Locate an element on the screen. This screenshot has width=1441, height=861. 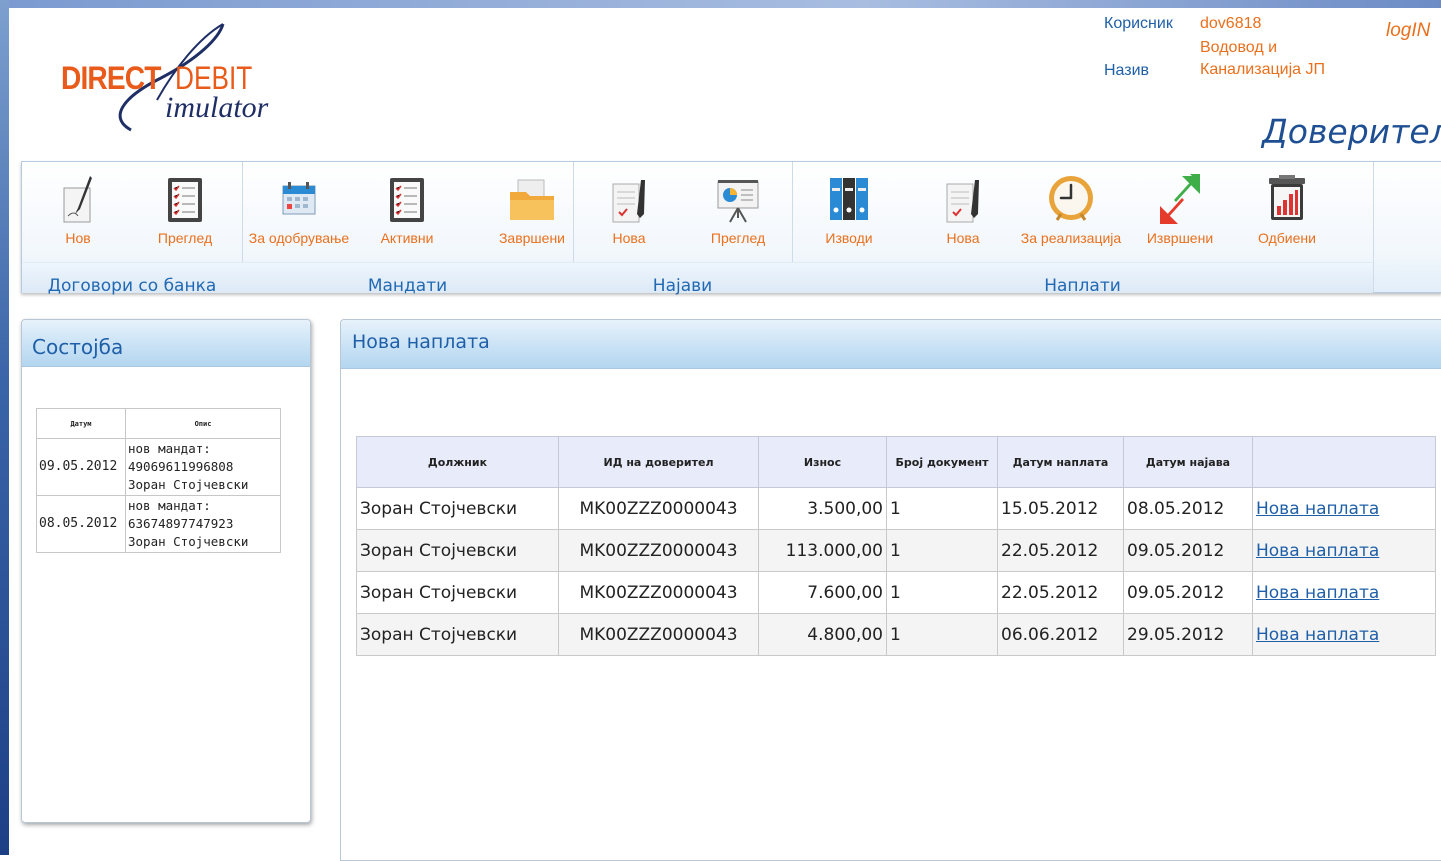
tool-mandates-active: Активни is located at coordinates (407, 210).